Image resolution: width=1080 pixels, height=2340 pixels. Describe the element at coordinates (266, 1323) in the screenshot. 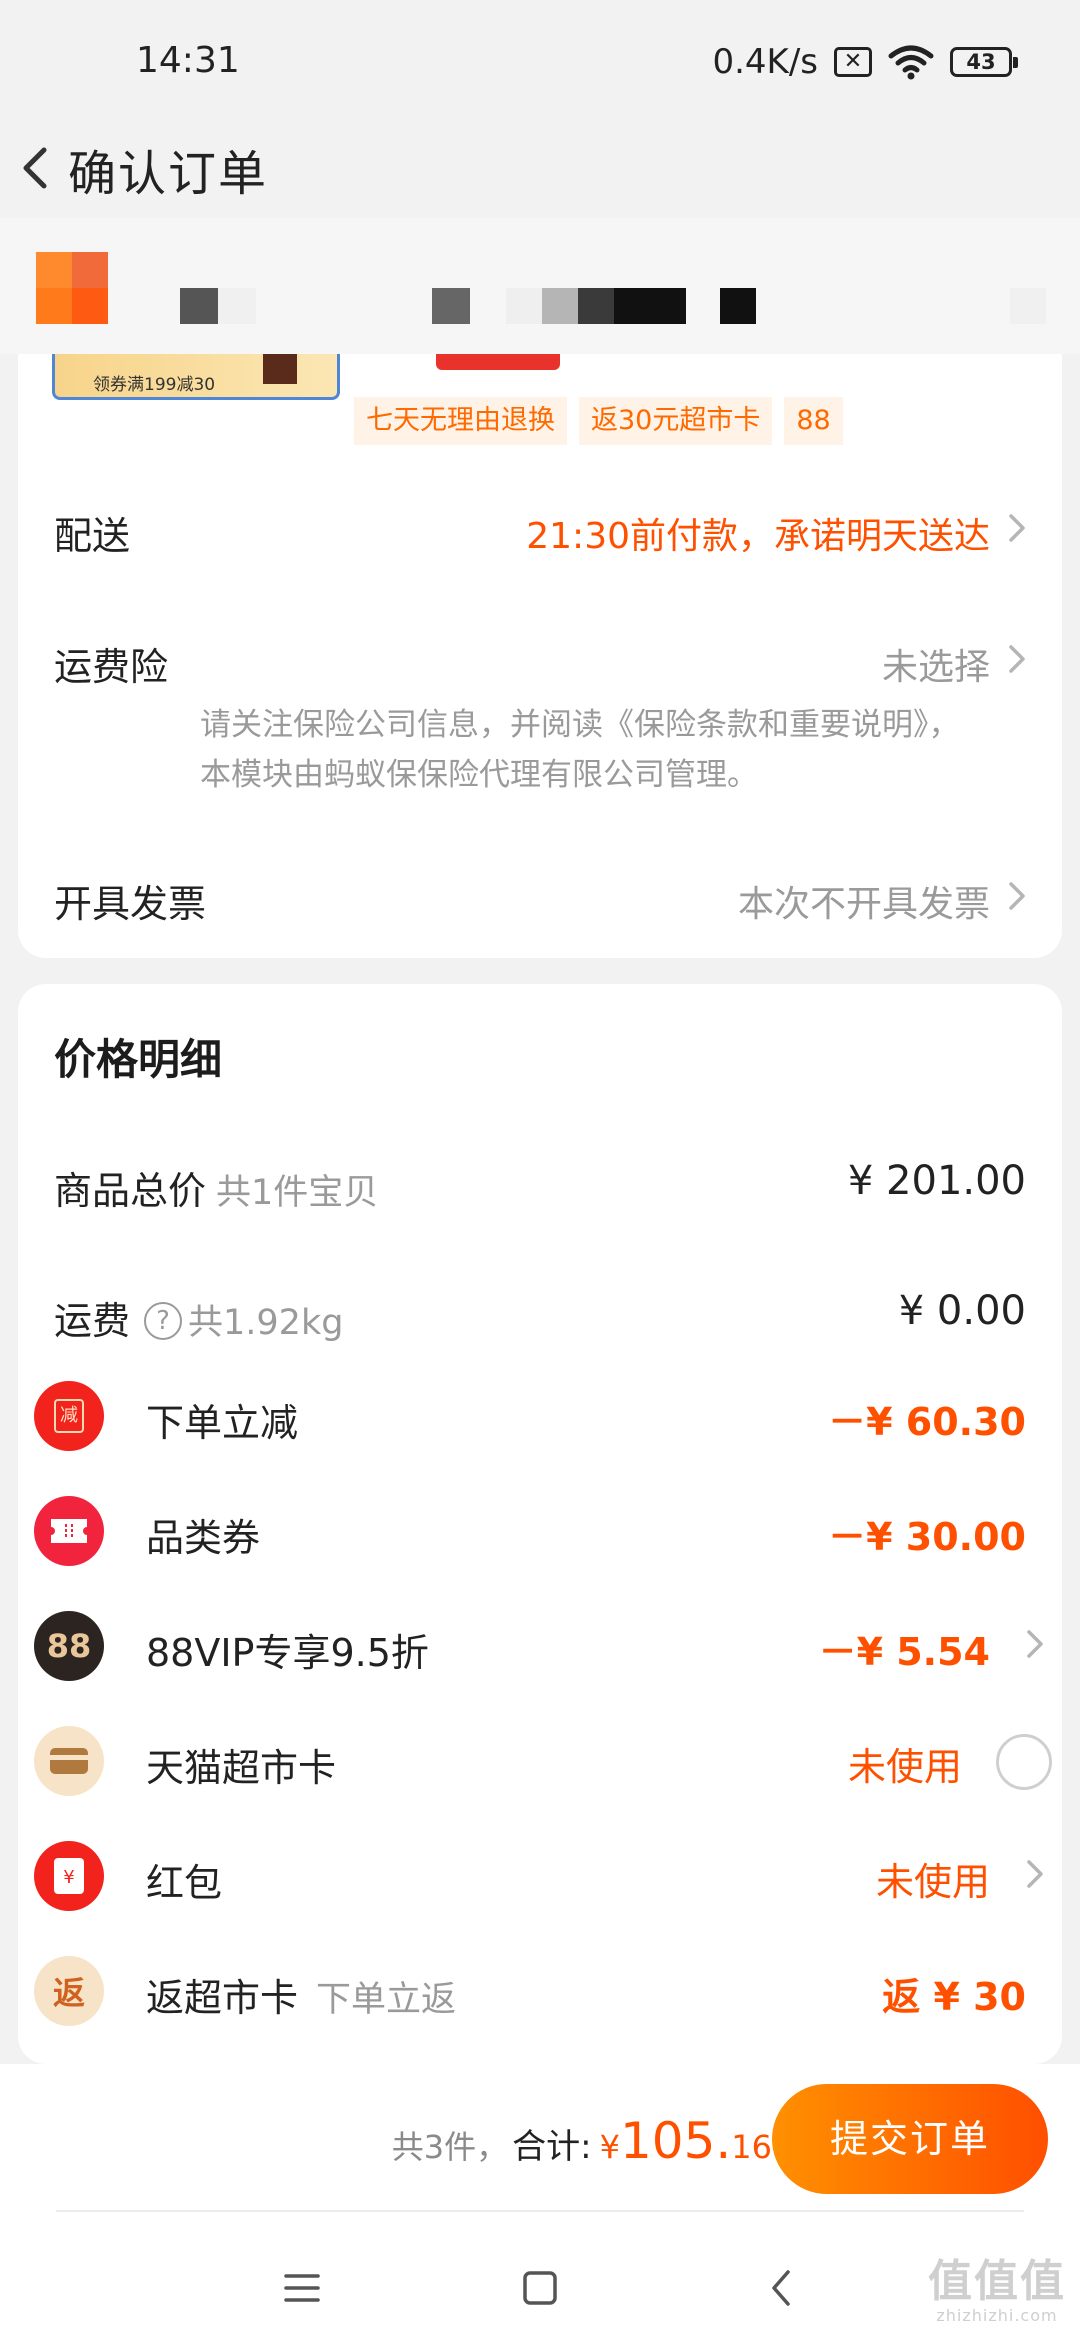

I see `shipping-weight: 共1.92kg` at that location.